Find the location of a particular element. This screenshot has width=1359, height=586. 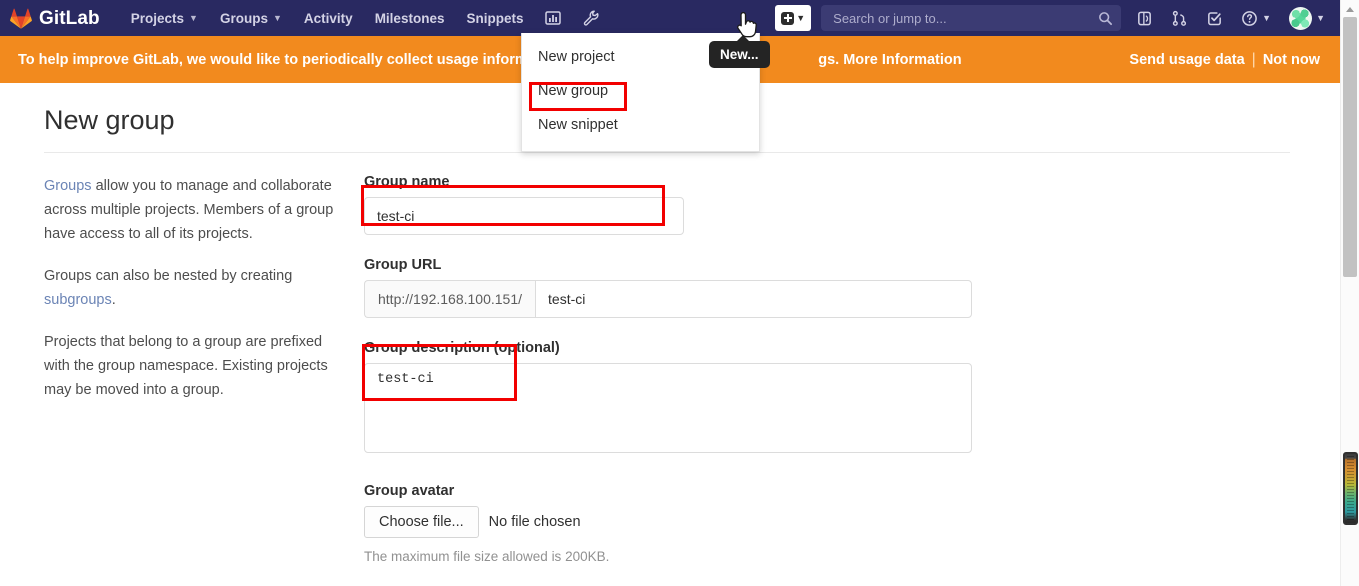

group-name-input is located at coordinates (524, 216).